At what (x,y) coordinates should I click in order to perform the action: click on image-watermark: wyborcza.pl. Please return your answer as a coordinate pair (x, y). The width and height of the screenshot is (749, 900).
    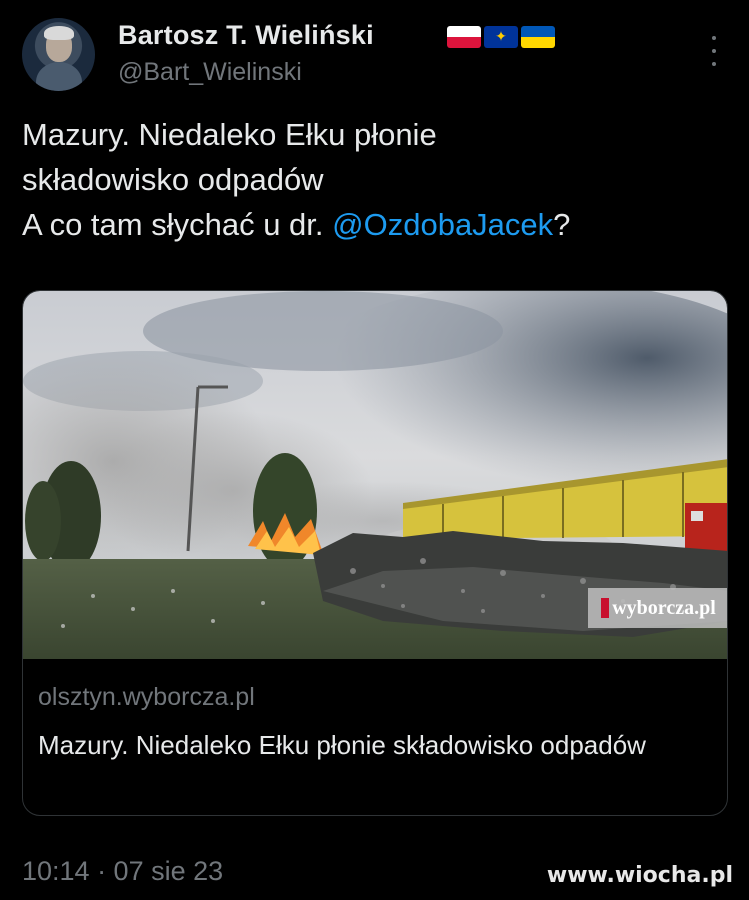
    Looking at the image, I should click on (657, 608).